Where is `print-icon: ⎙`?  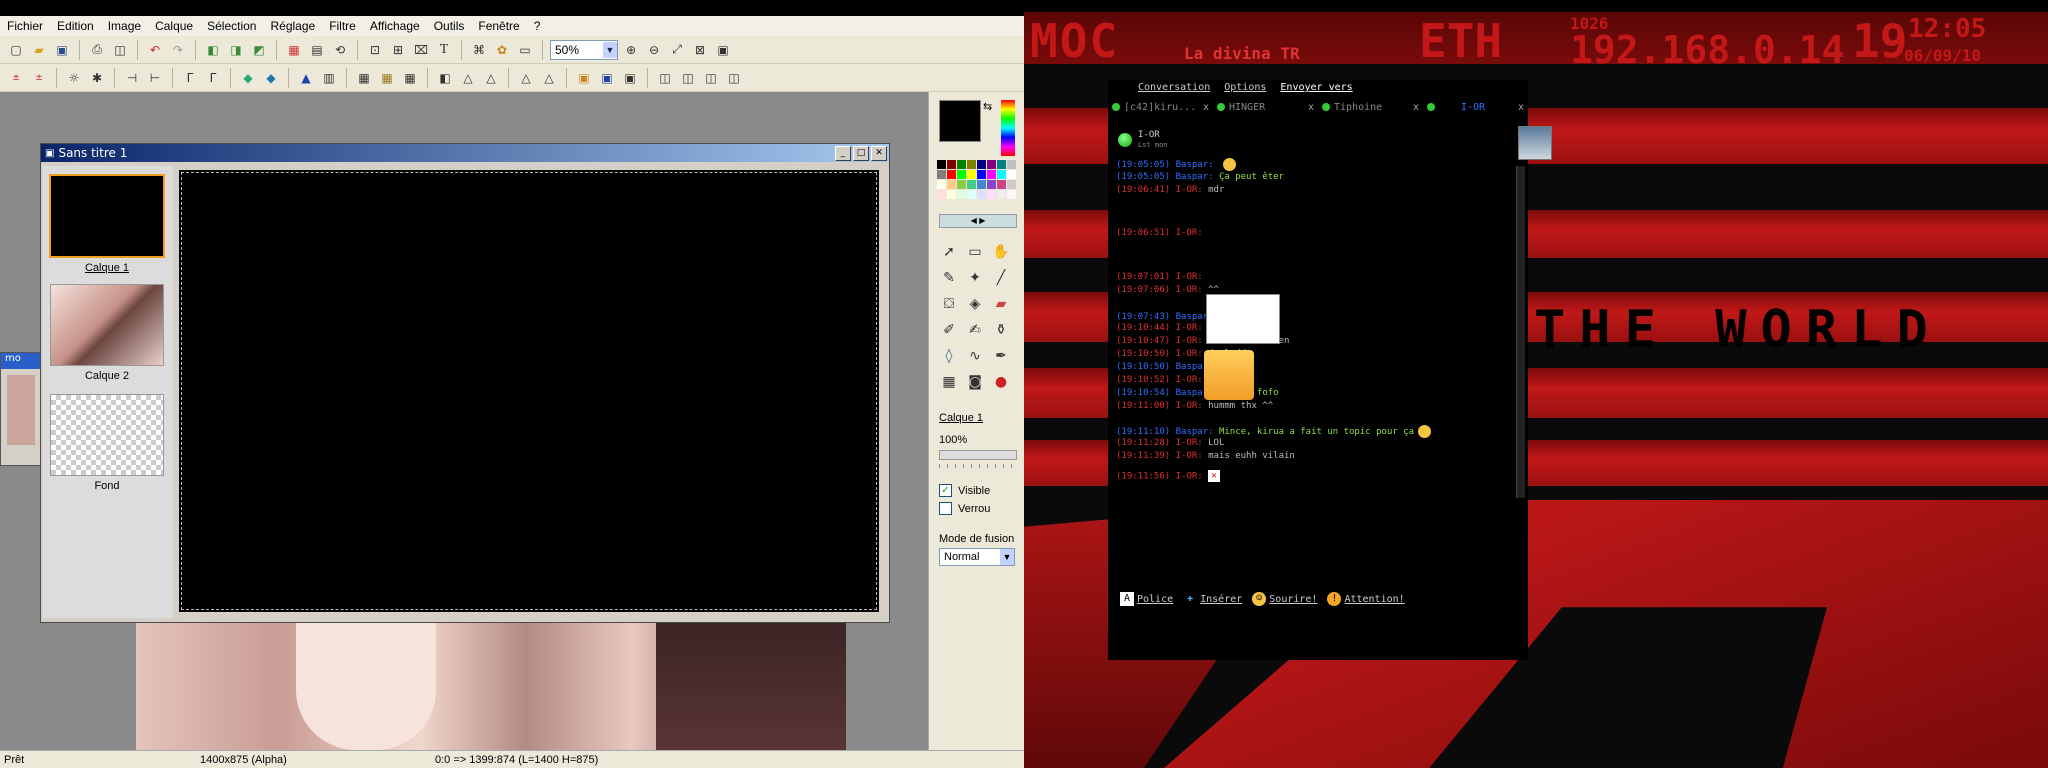
print-icon: ⎙ is located at coordinates (97, 50).